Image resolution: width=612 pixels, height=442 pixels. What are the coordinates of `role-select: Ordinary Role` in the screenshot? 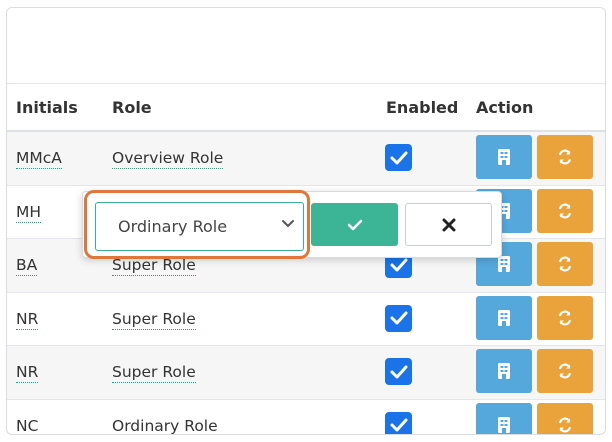 It's located at (199, 226).